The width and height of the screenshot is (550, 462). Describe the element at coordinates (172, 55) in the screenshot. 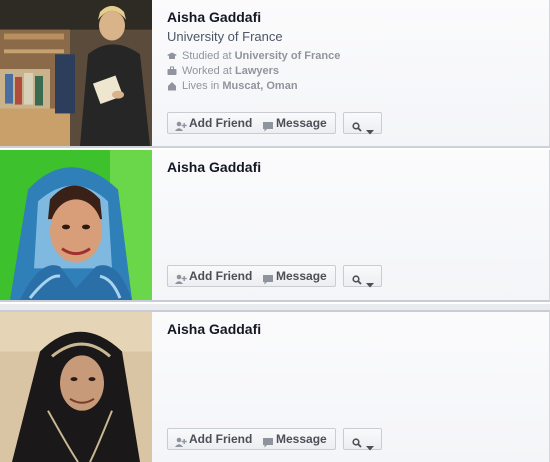

I see `graduation-cap-icon` at that location.